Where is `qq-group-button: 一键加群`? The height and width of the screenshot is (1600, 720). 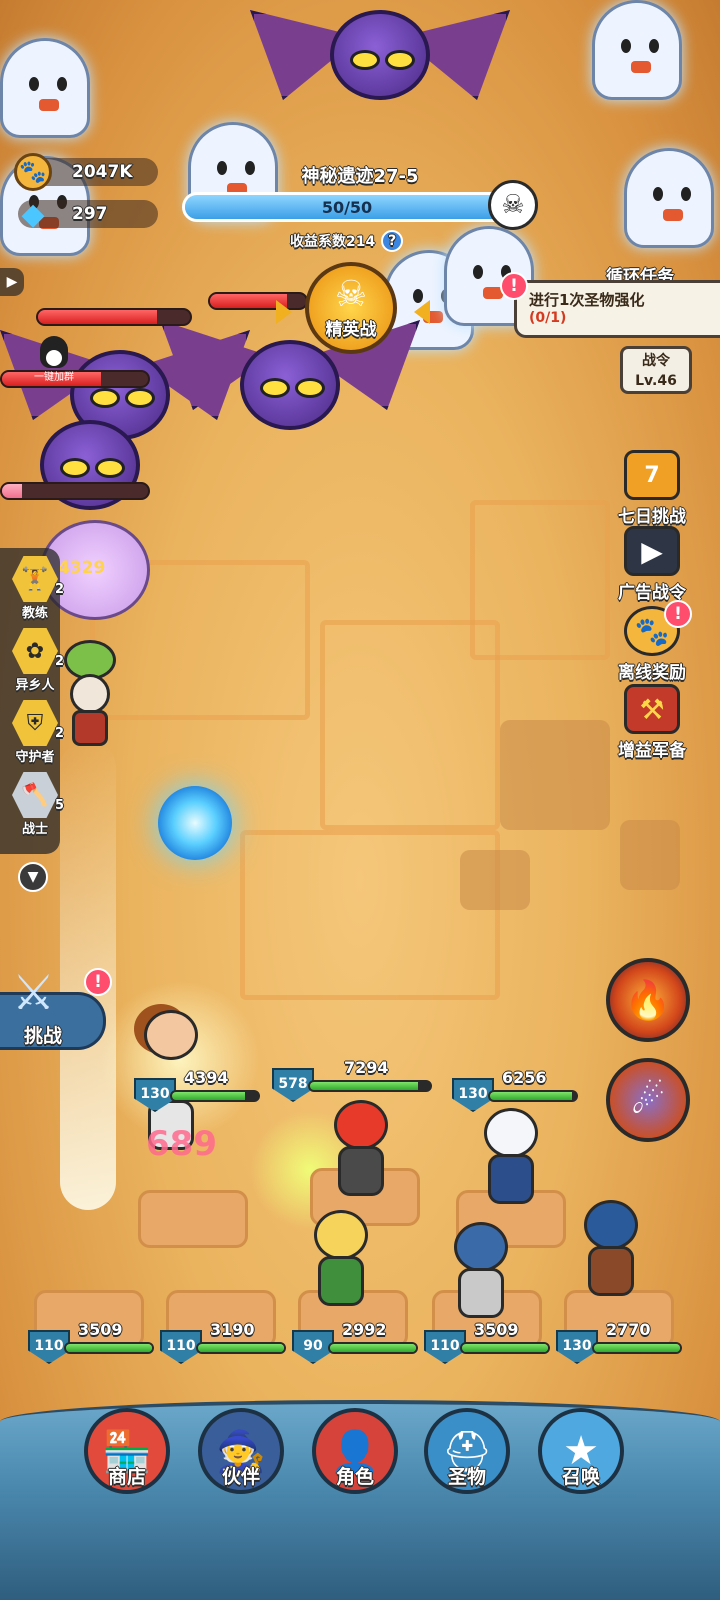 qq-group-button: 一键加群 is located at coordinates (54, 359).